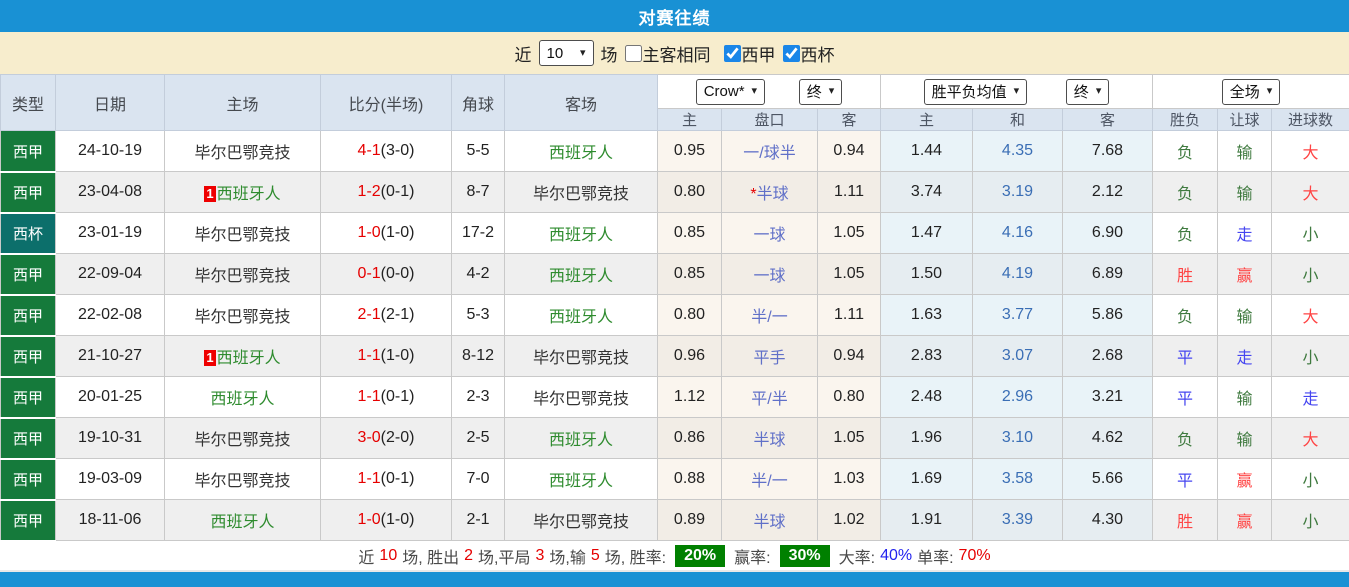 This screenshot has height=587, width=1349. What do you see at coordinates (849, 315) in the screenshot?
I see `cell-odds-away: 1.11` at bounding box center [849, 315].